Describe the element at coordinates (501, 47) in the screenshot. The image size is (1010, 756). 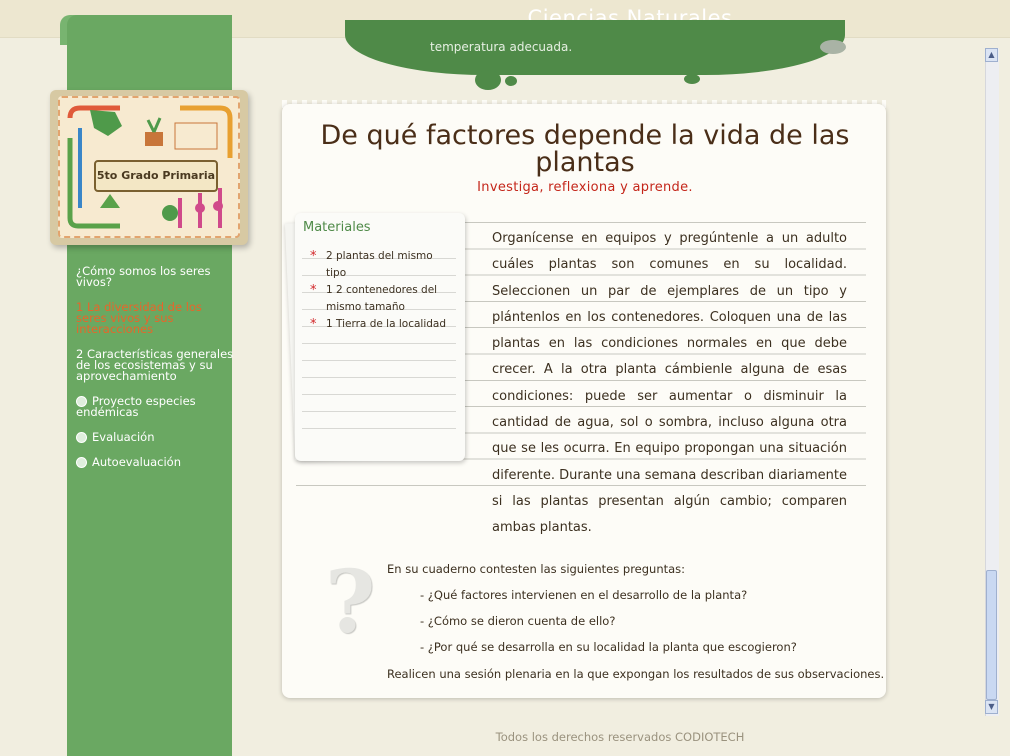
I see `cloud-text: temperatura adecuada.` at that location.